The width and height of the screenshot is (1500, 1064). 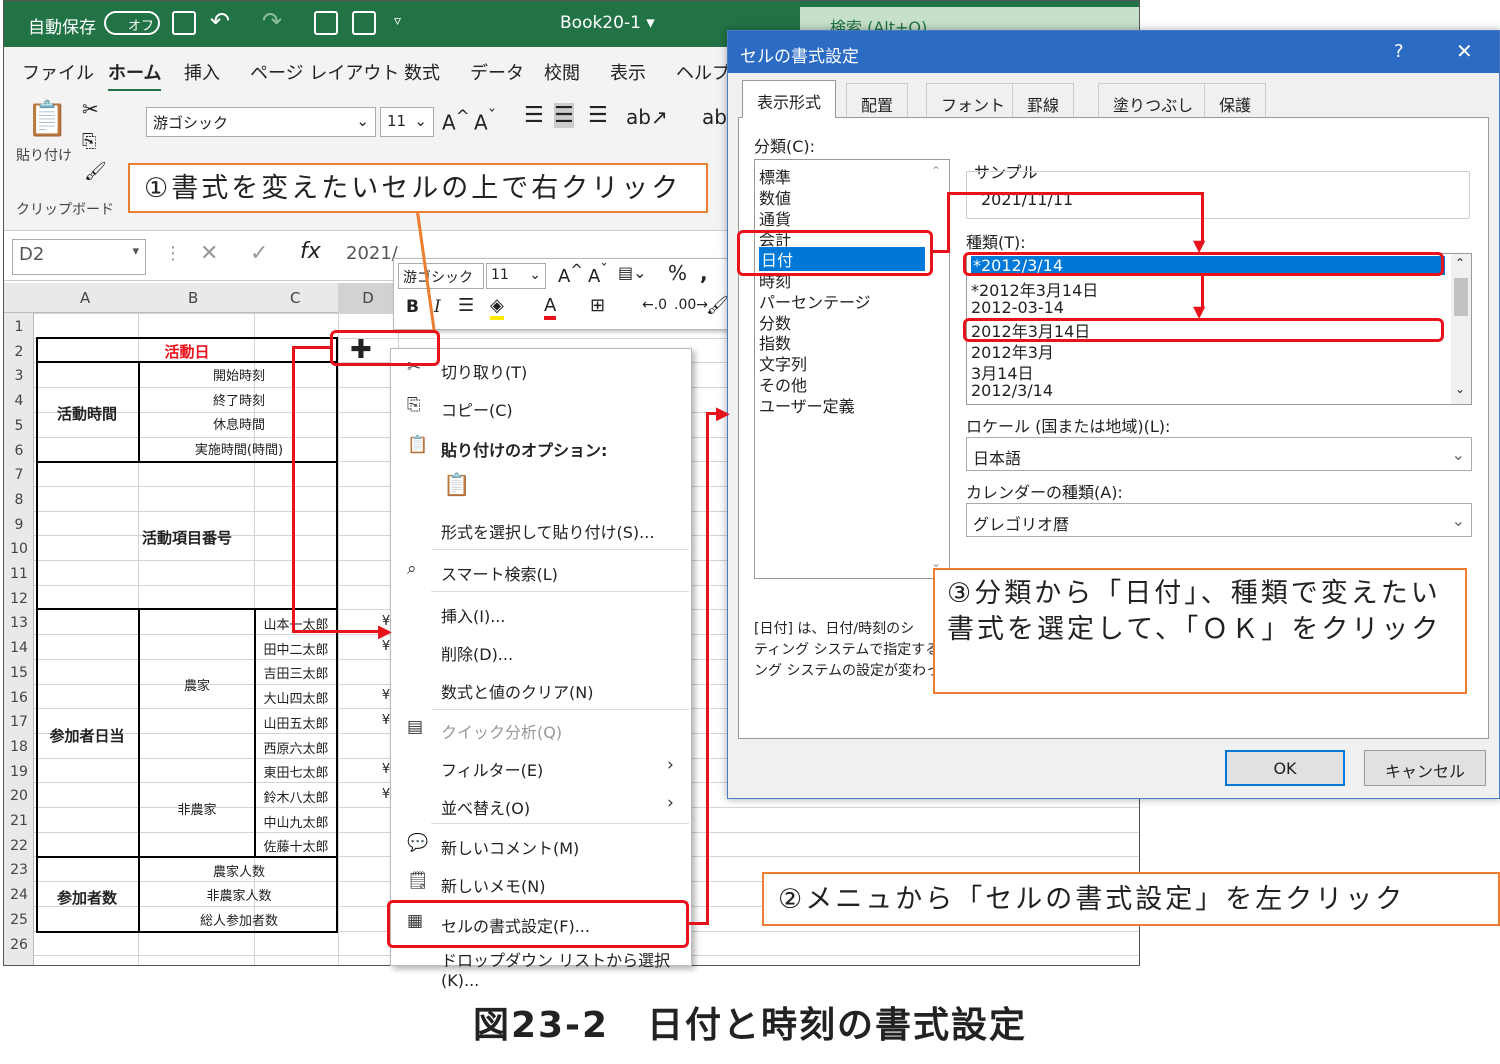 What do you see at coordinates (441, 276) in the screenshot?
I see `mini-font-select: 游ゴシック` at bounding box center [441, 276].